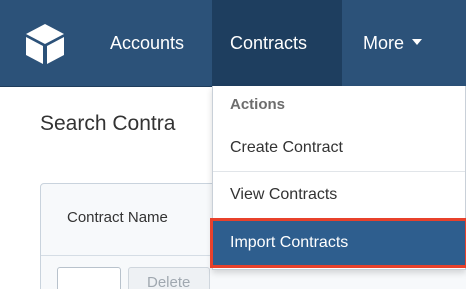 The height and width of the screenshot is (289, 466). I want to click on cube-icon, so click(45, 44).